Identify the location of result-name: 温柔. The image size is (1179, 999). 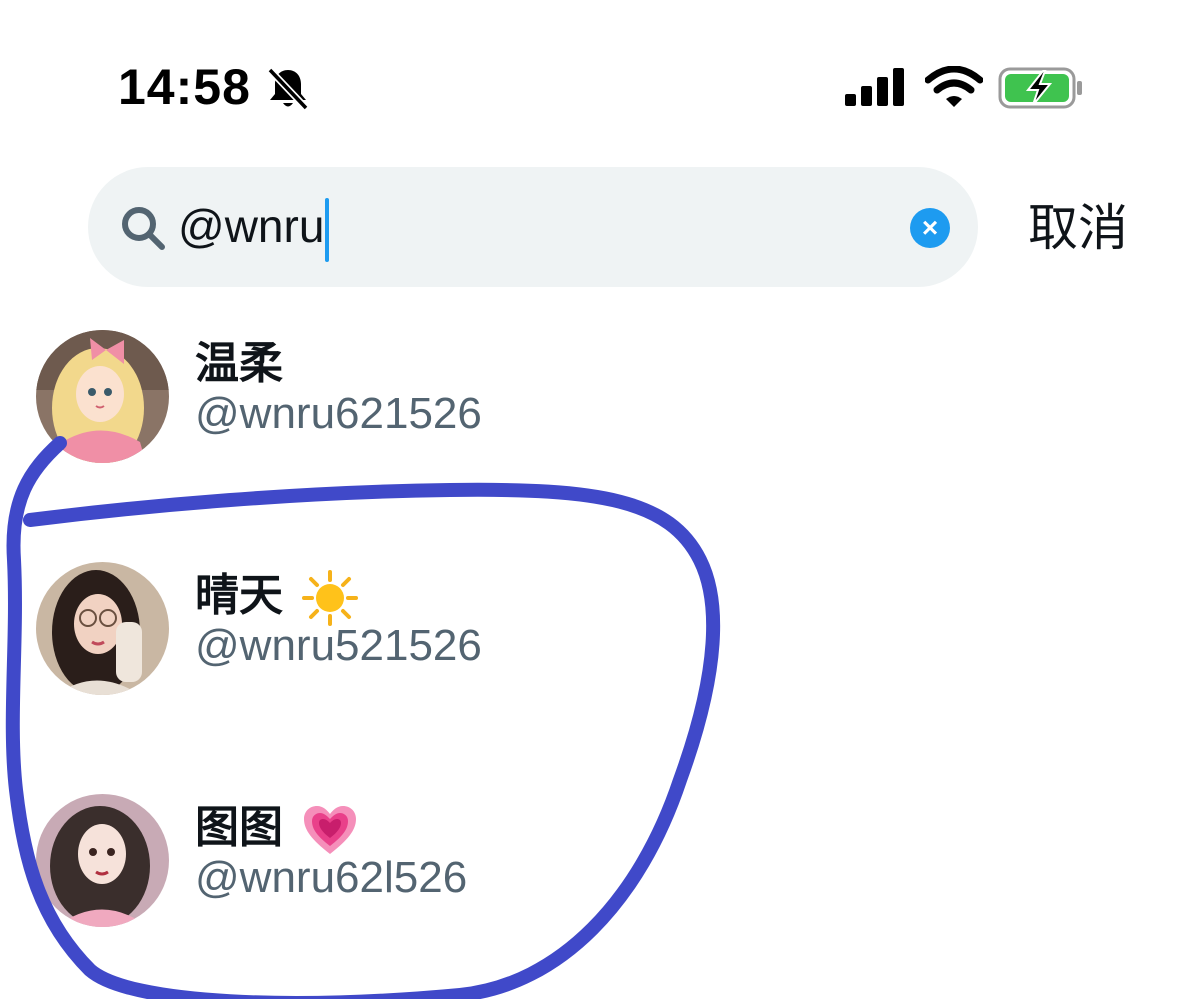
(239, 363).